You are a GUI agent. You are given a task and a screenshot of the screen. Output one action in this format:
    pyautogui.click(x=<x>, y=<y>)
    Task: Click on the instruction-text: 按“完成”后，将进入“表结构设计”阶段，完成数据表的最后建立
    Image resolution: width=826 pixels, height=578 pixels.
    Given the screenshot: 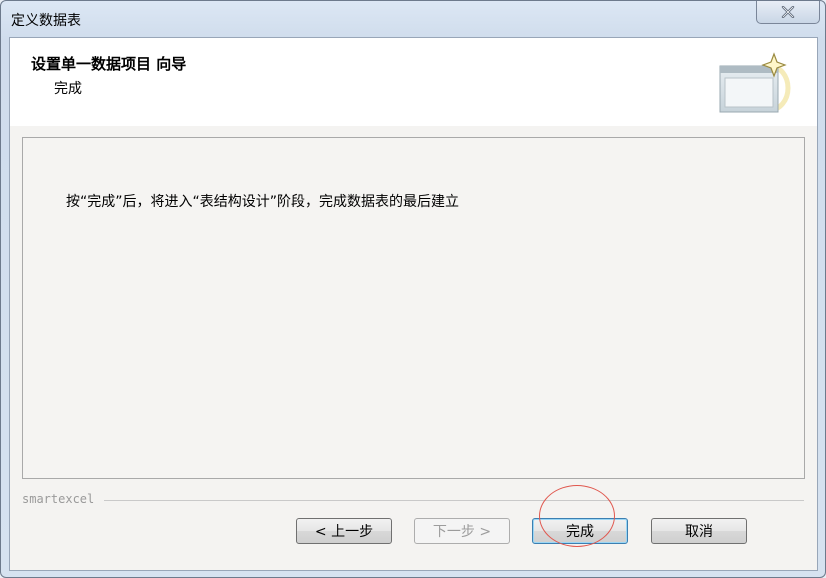 What is the action you would take?
    pyautogui.click(x=263, y=202)
    